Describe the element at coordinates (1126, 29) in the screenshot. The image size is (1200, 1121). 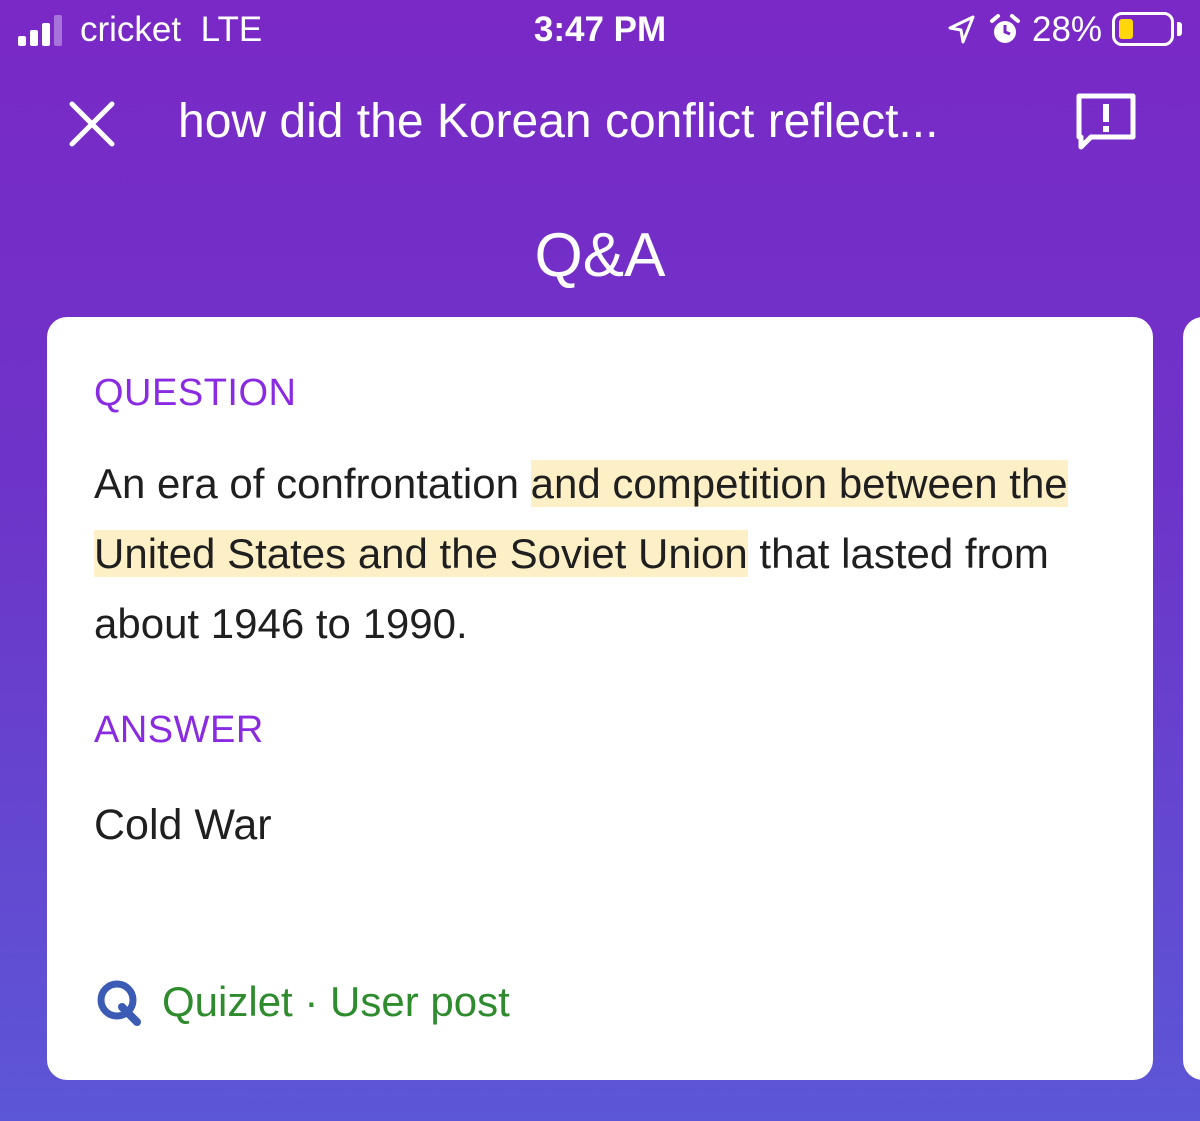
I see `battery-level` at that location.